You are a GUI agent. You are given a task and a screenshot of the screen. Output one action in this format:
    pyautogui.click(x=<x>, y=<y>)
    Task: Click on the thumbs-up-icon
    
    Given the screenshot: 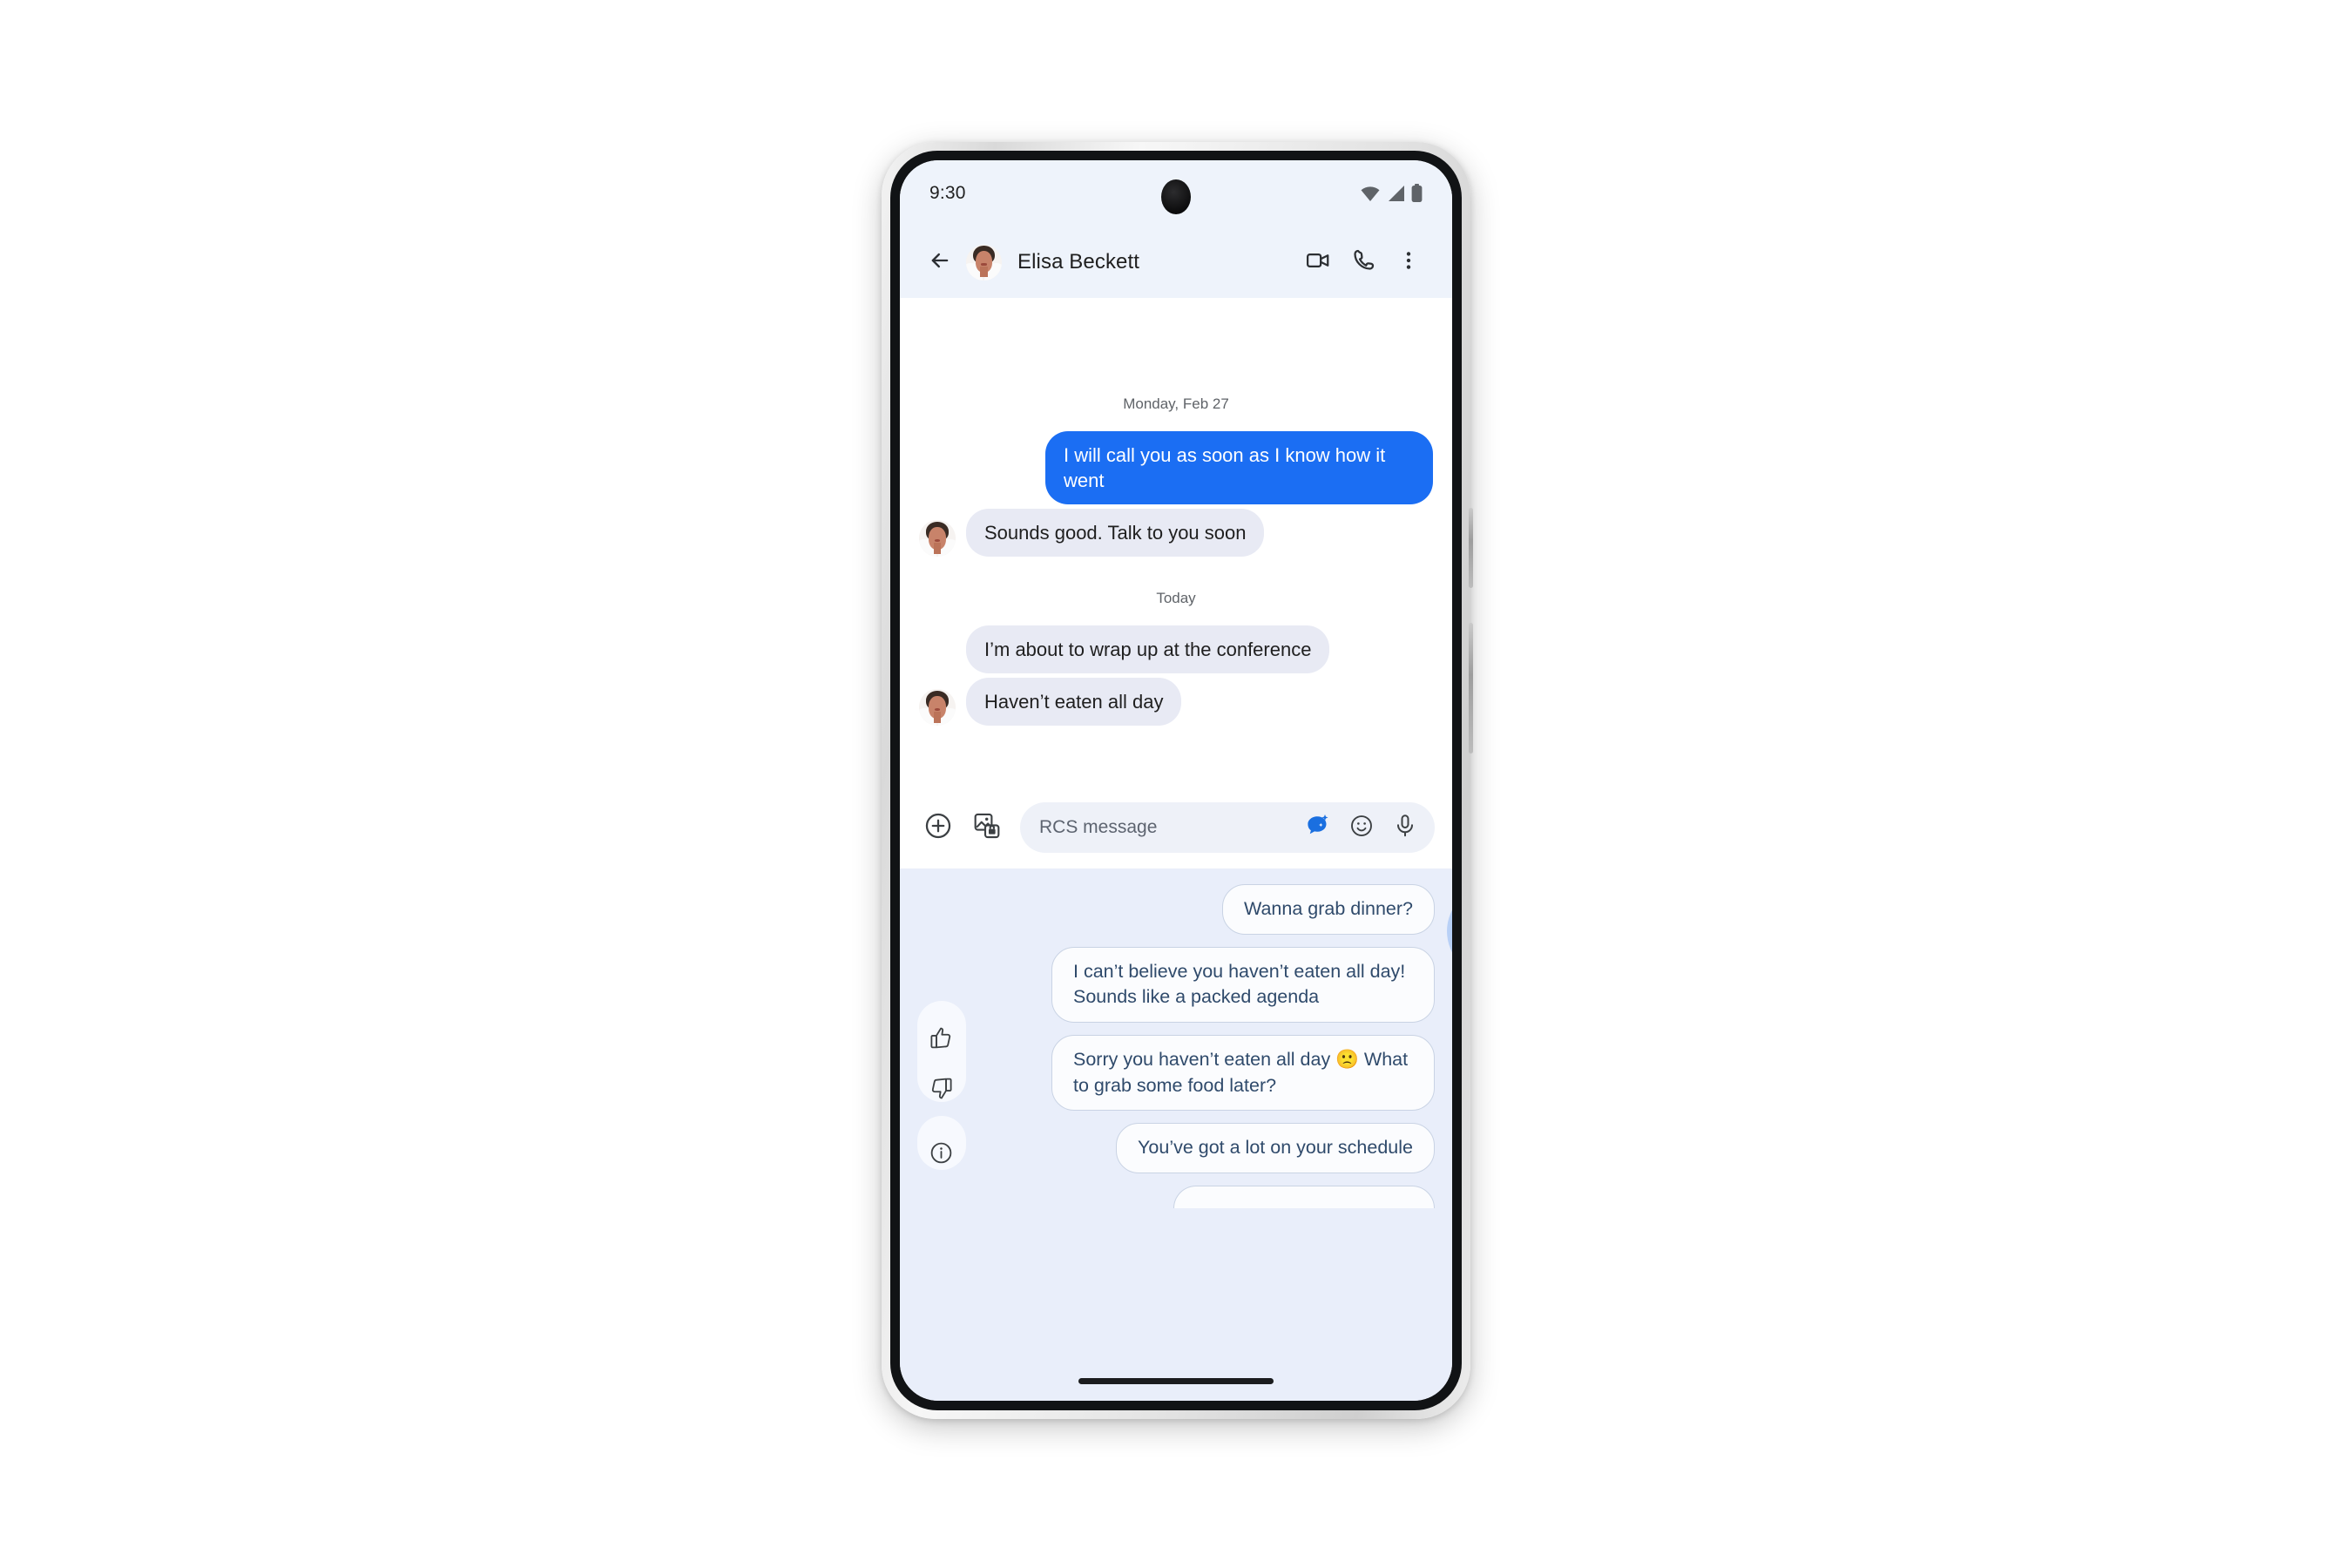 What is the action you would take?
    pyautogui.click(x=941, y=1040)
    